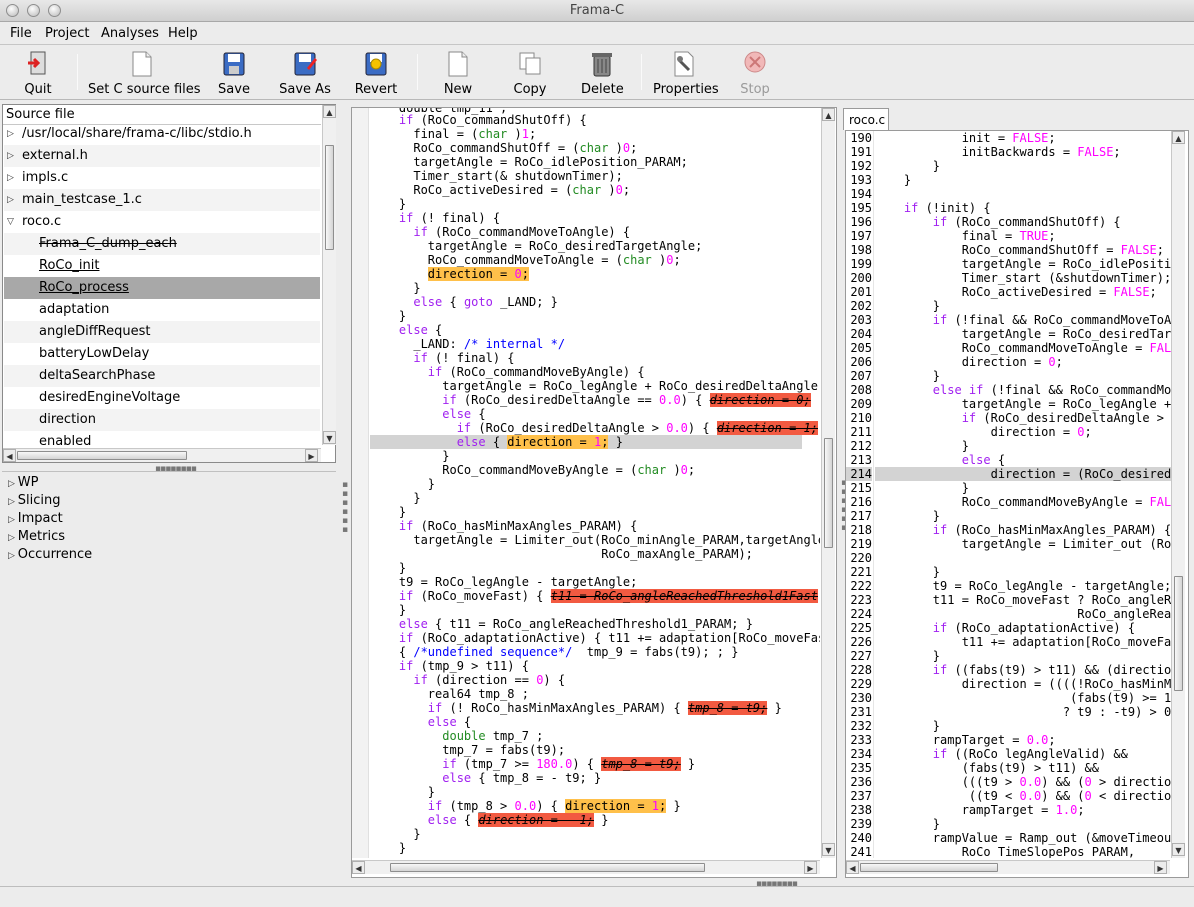 This screenshot has width=1194, height=907. I want to click on tree-var-direction: direction, so click(162, 420).